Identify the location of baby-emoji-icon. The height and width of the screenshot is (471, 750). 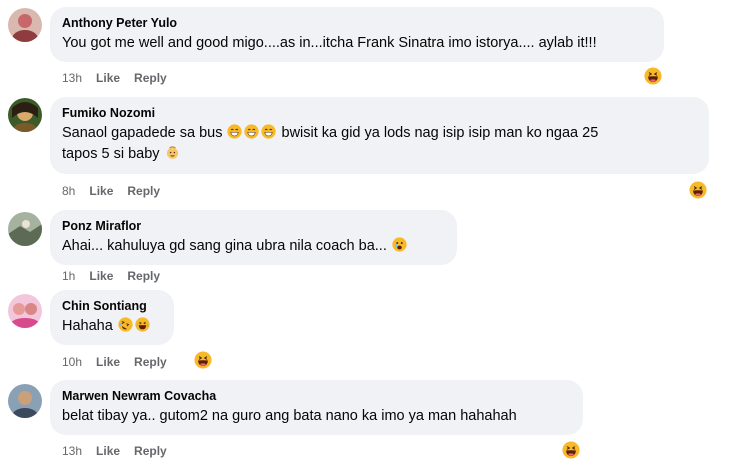
(172, 152).